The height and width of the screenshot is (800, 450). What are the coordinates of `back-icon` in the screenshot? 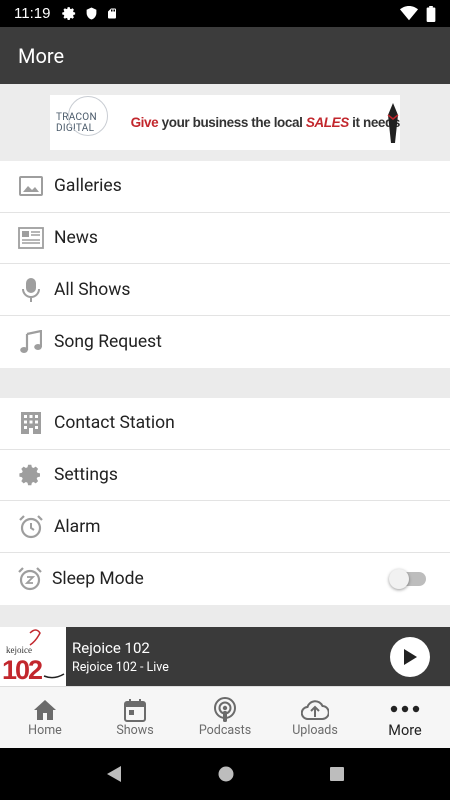 It's located at (114, 774).